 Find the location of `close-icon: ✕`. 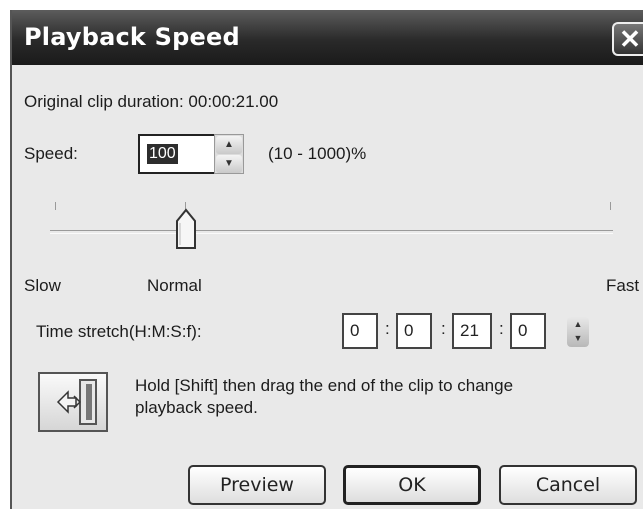

close-icon: ✕ is located at coordinates (630, 39).